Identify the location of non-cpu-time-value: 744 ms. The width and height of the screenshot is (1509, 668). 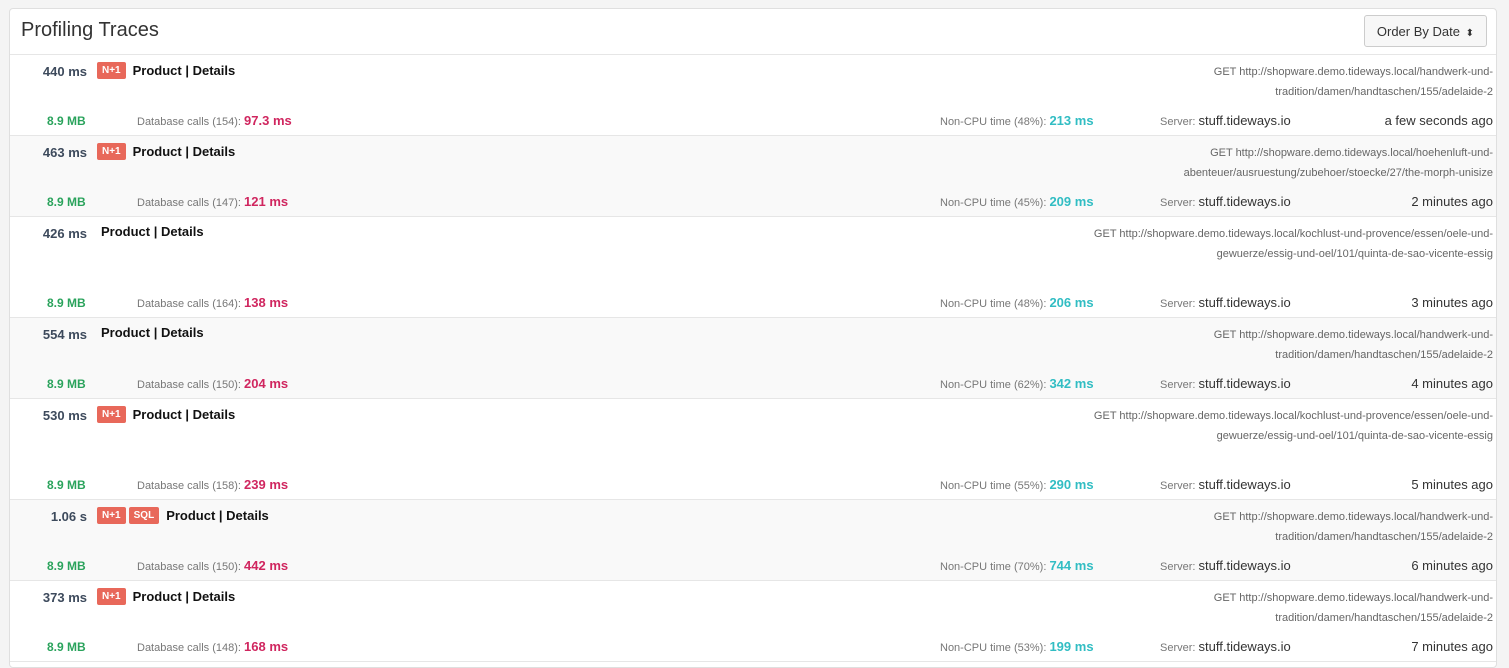
(1071, 565).